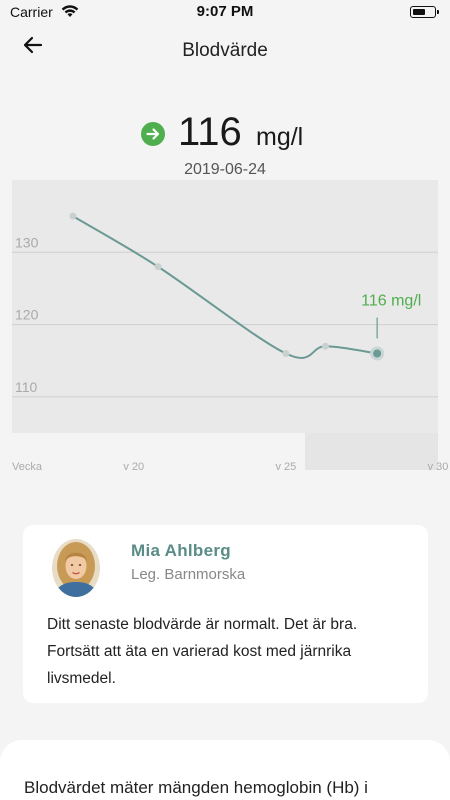  What do you see at coordinates (438, 467) in the screenshot?
I see `chart-x-tick-label: v 30` at bounding box center [438, 467].